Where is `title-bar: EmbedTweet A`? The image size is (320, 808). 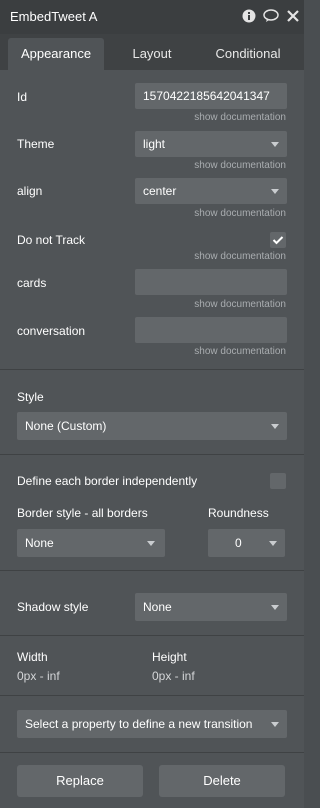
title-bar: EmbedTweet A is located at coordinates (152, 17).